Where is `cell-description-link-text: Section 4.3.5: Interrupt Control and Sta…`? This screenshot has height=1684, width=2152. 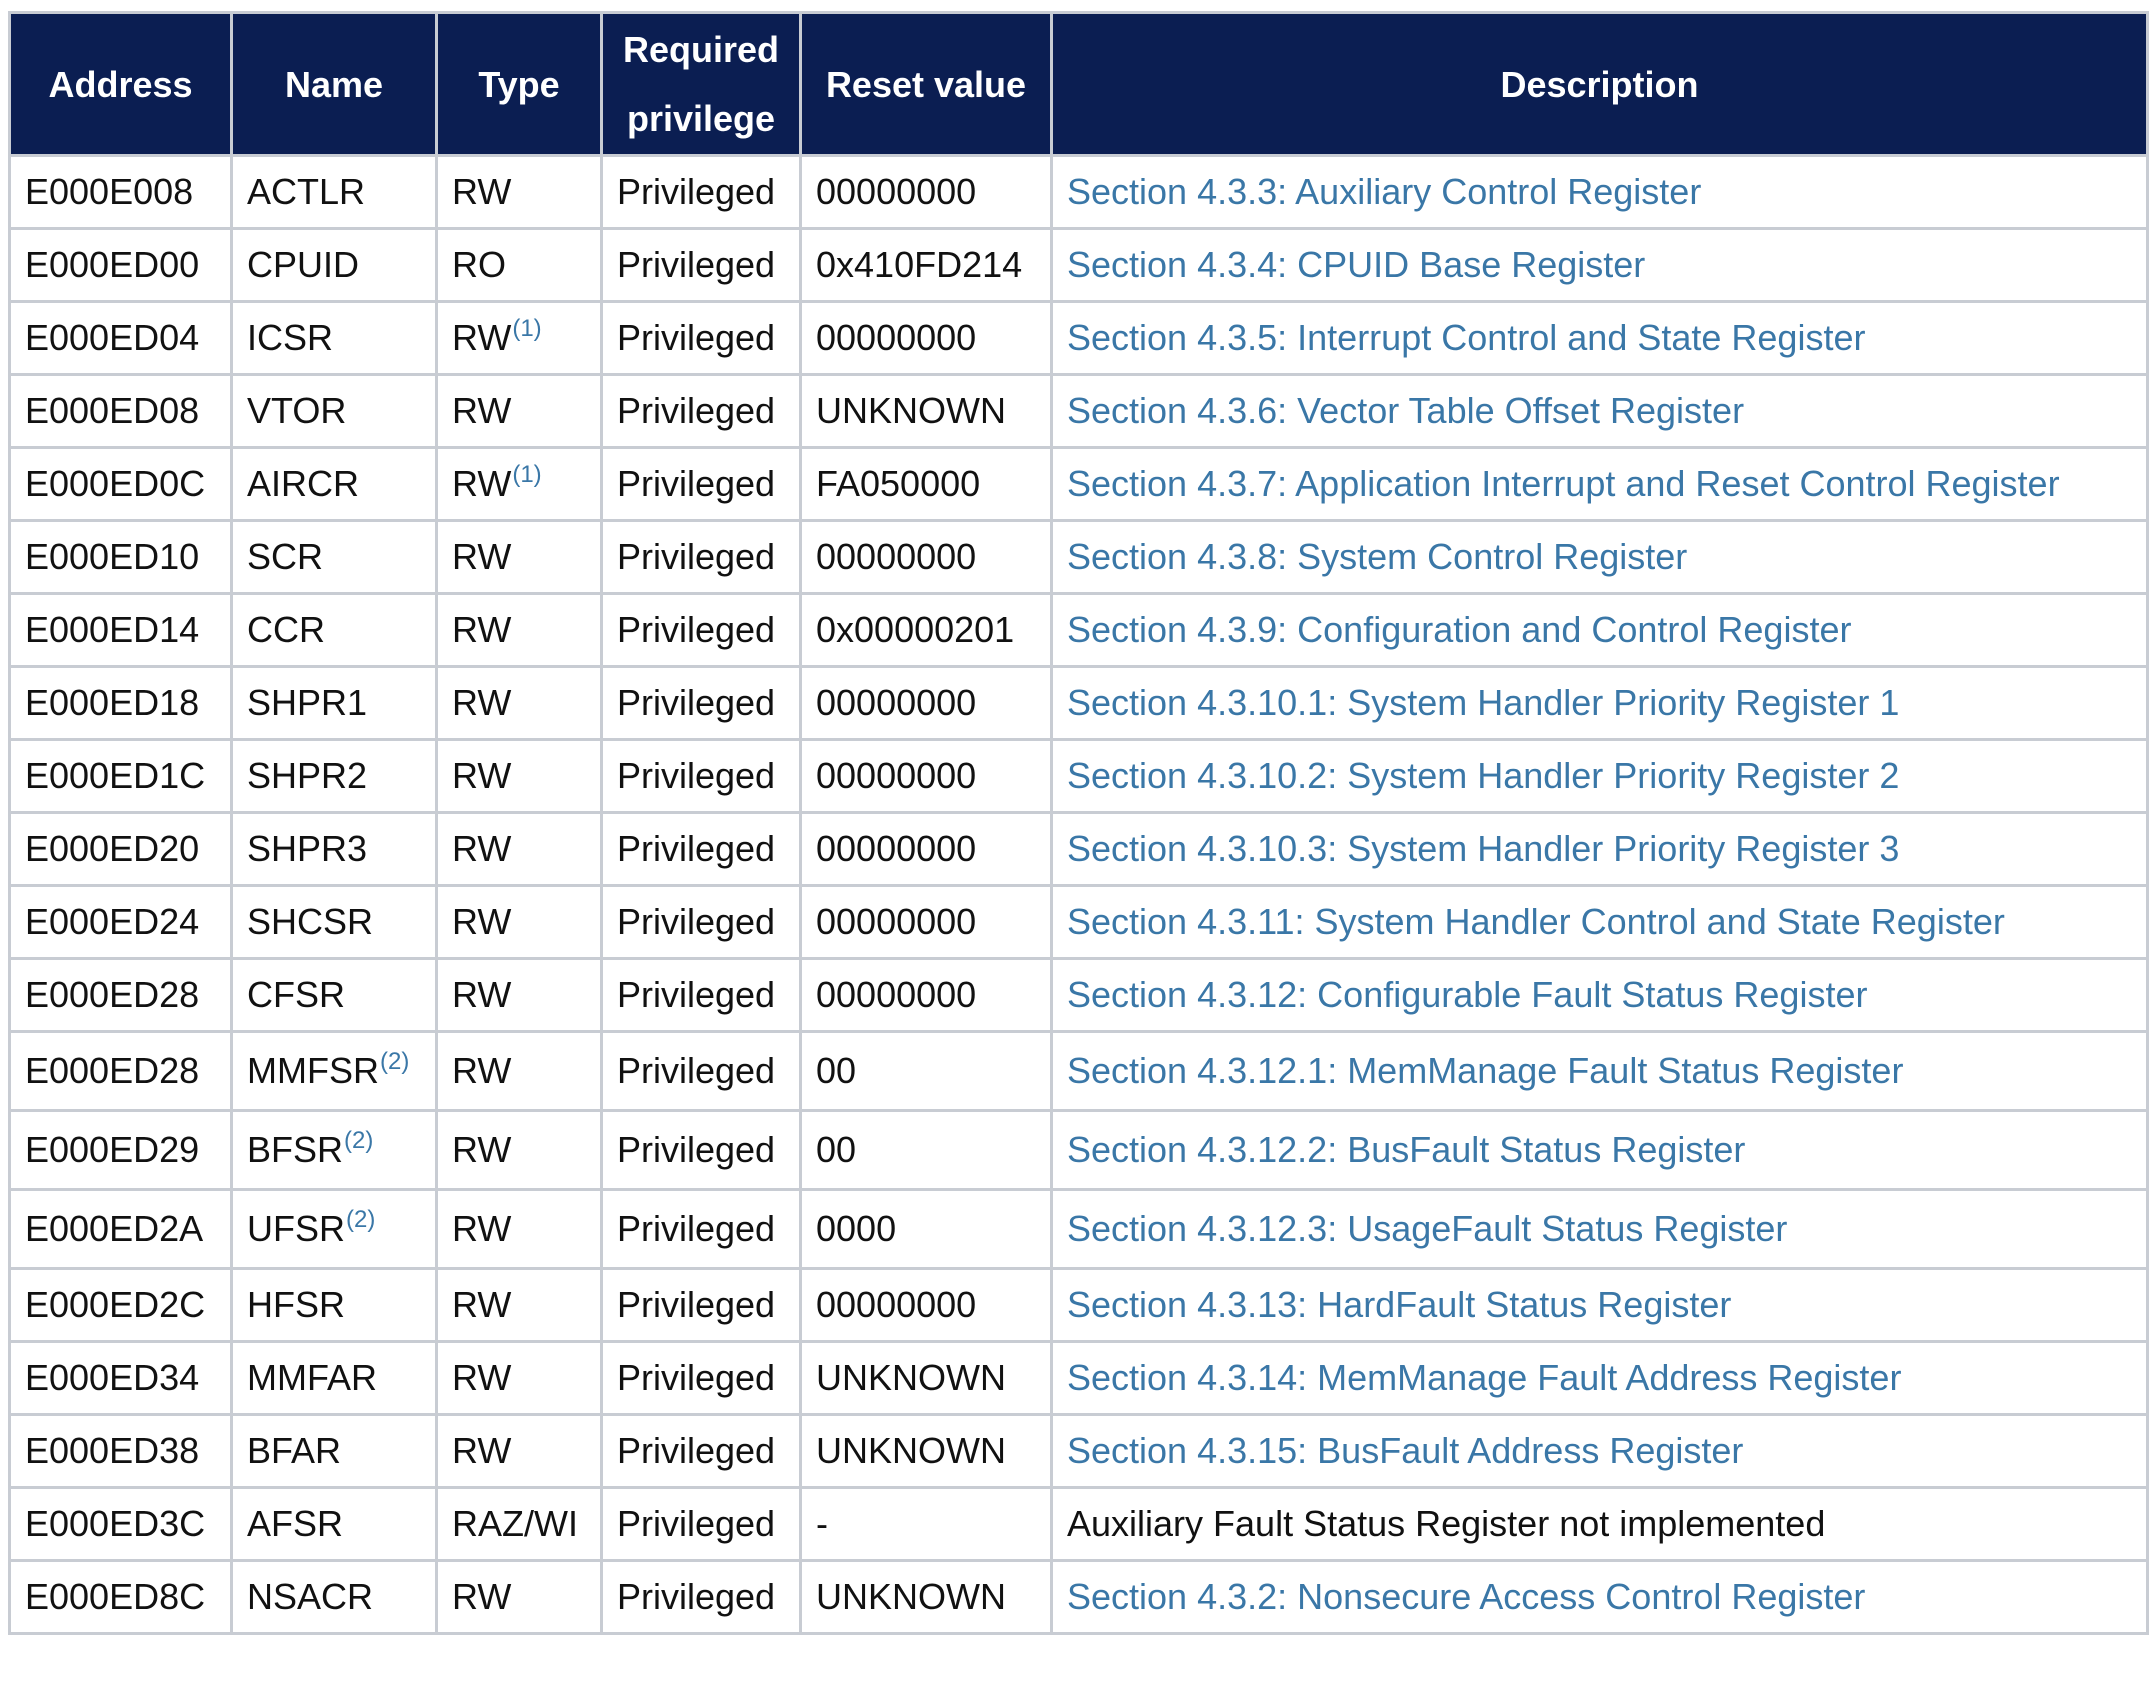
cell-description-link-text: Section 4.3.5: Interrupt Control and Sta… is located at coordinates (1466, 337).